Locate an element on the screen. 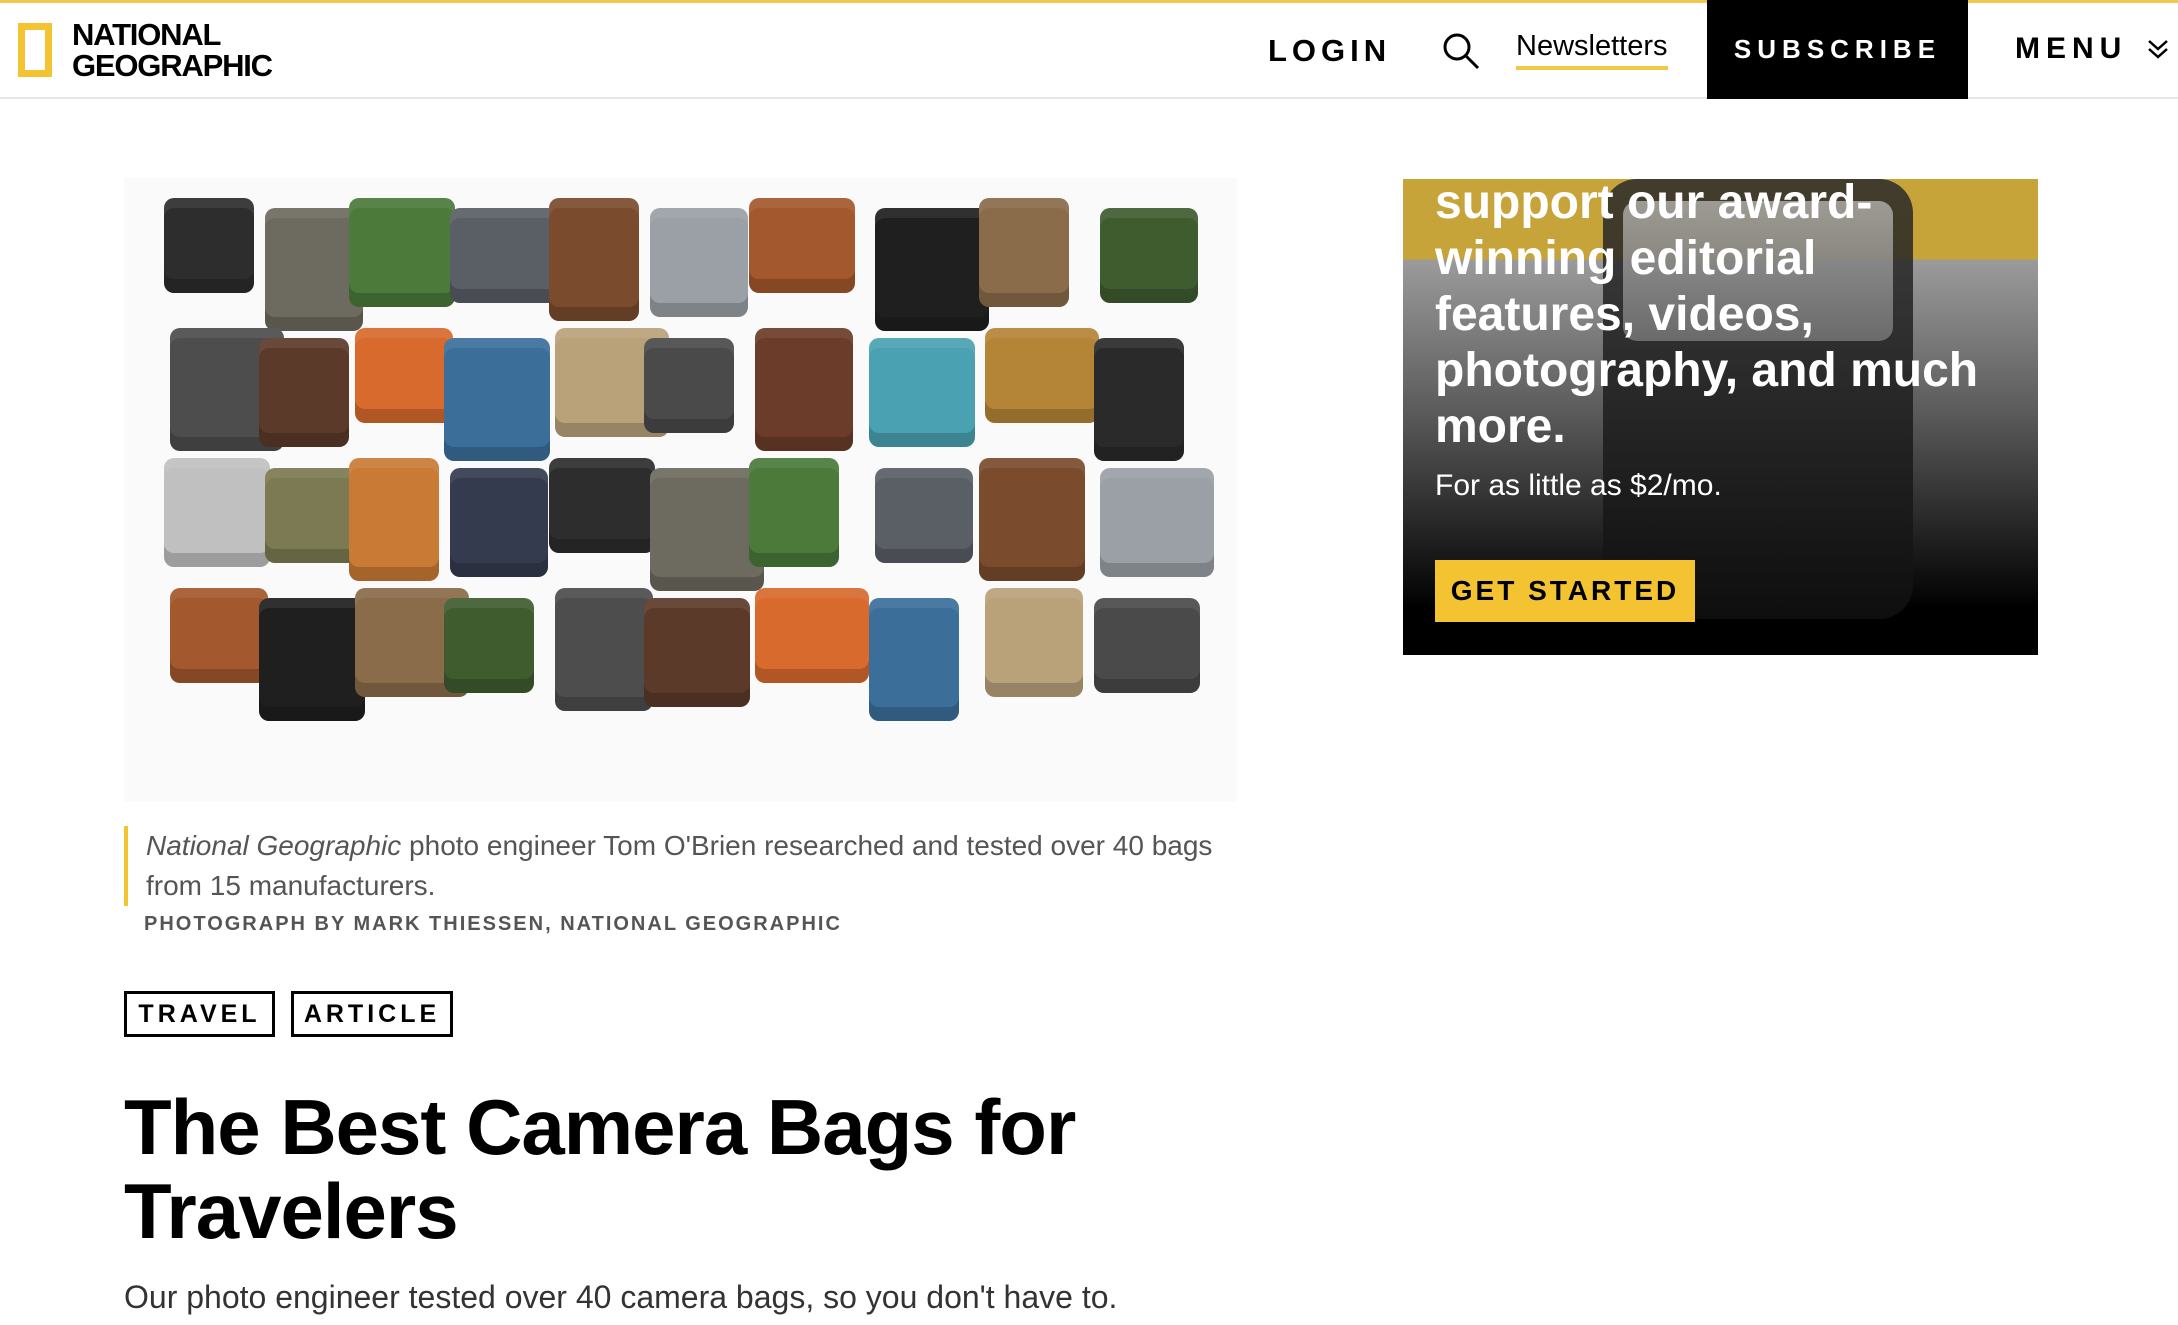 The height and width of the screenshot is (1325, 2178). chevron-down-icon is located at coordinates (2158, 49).